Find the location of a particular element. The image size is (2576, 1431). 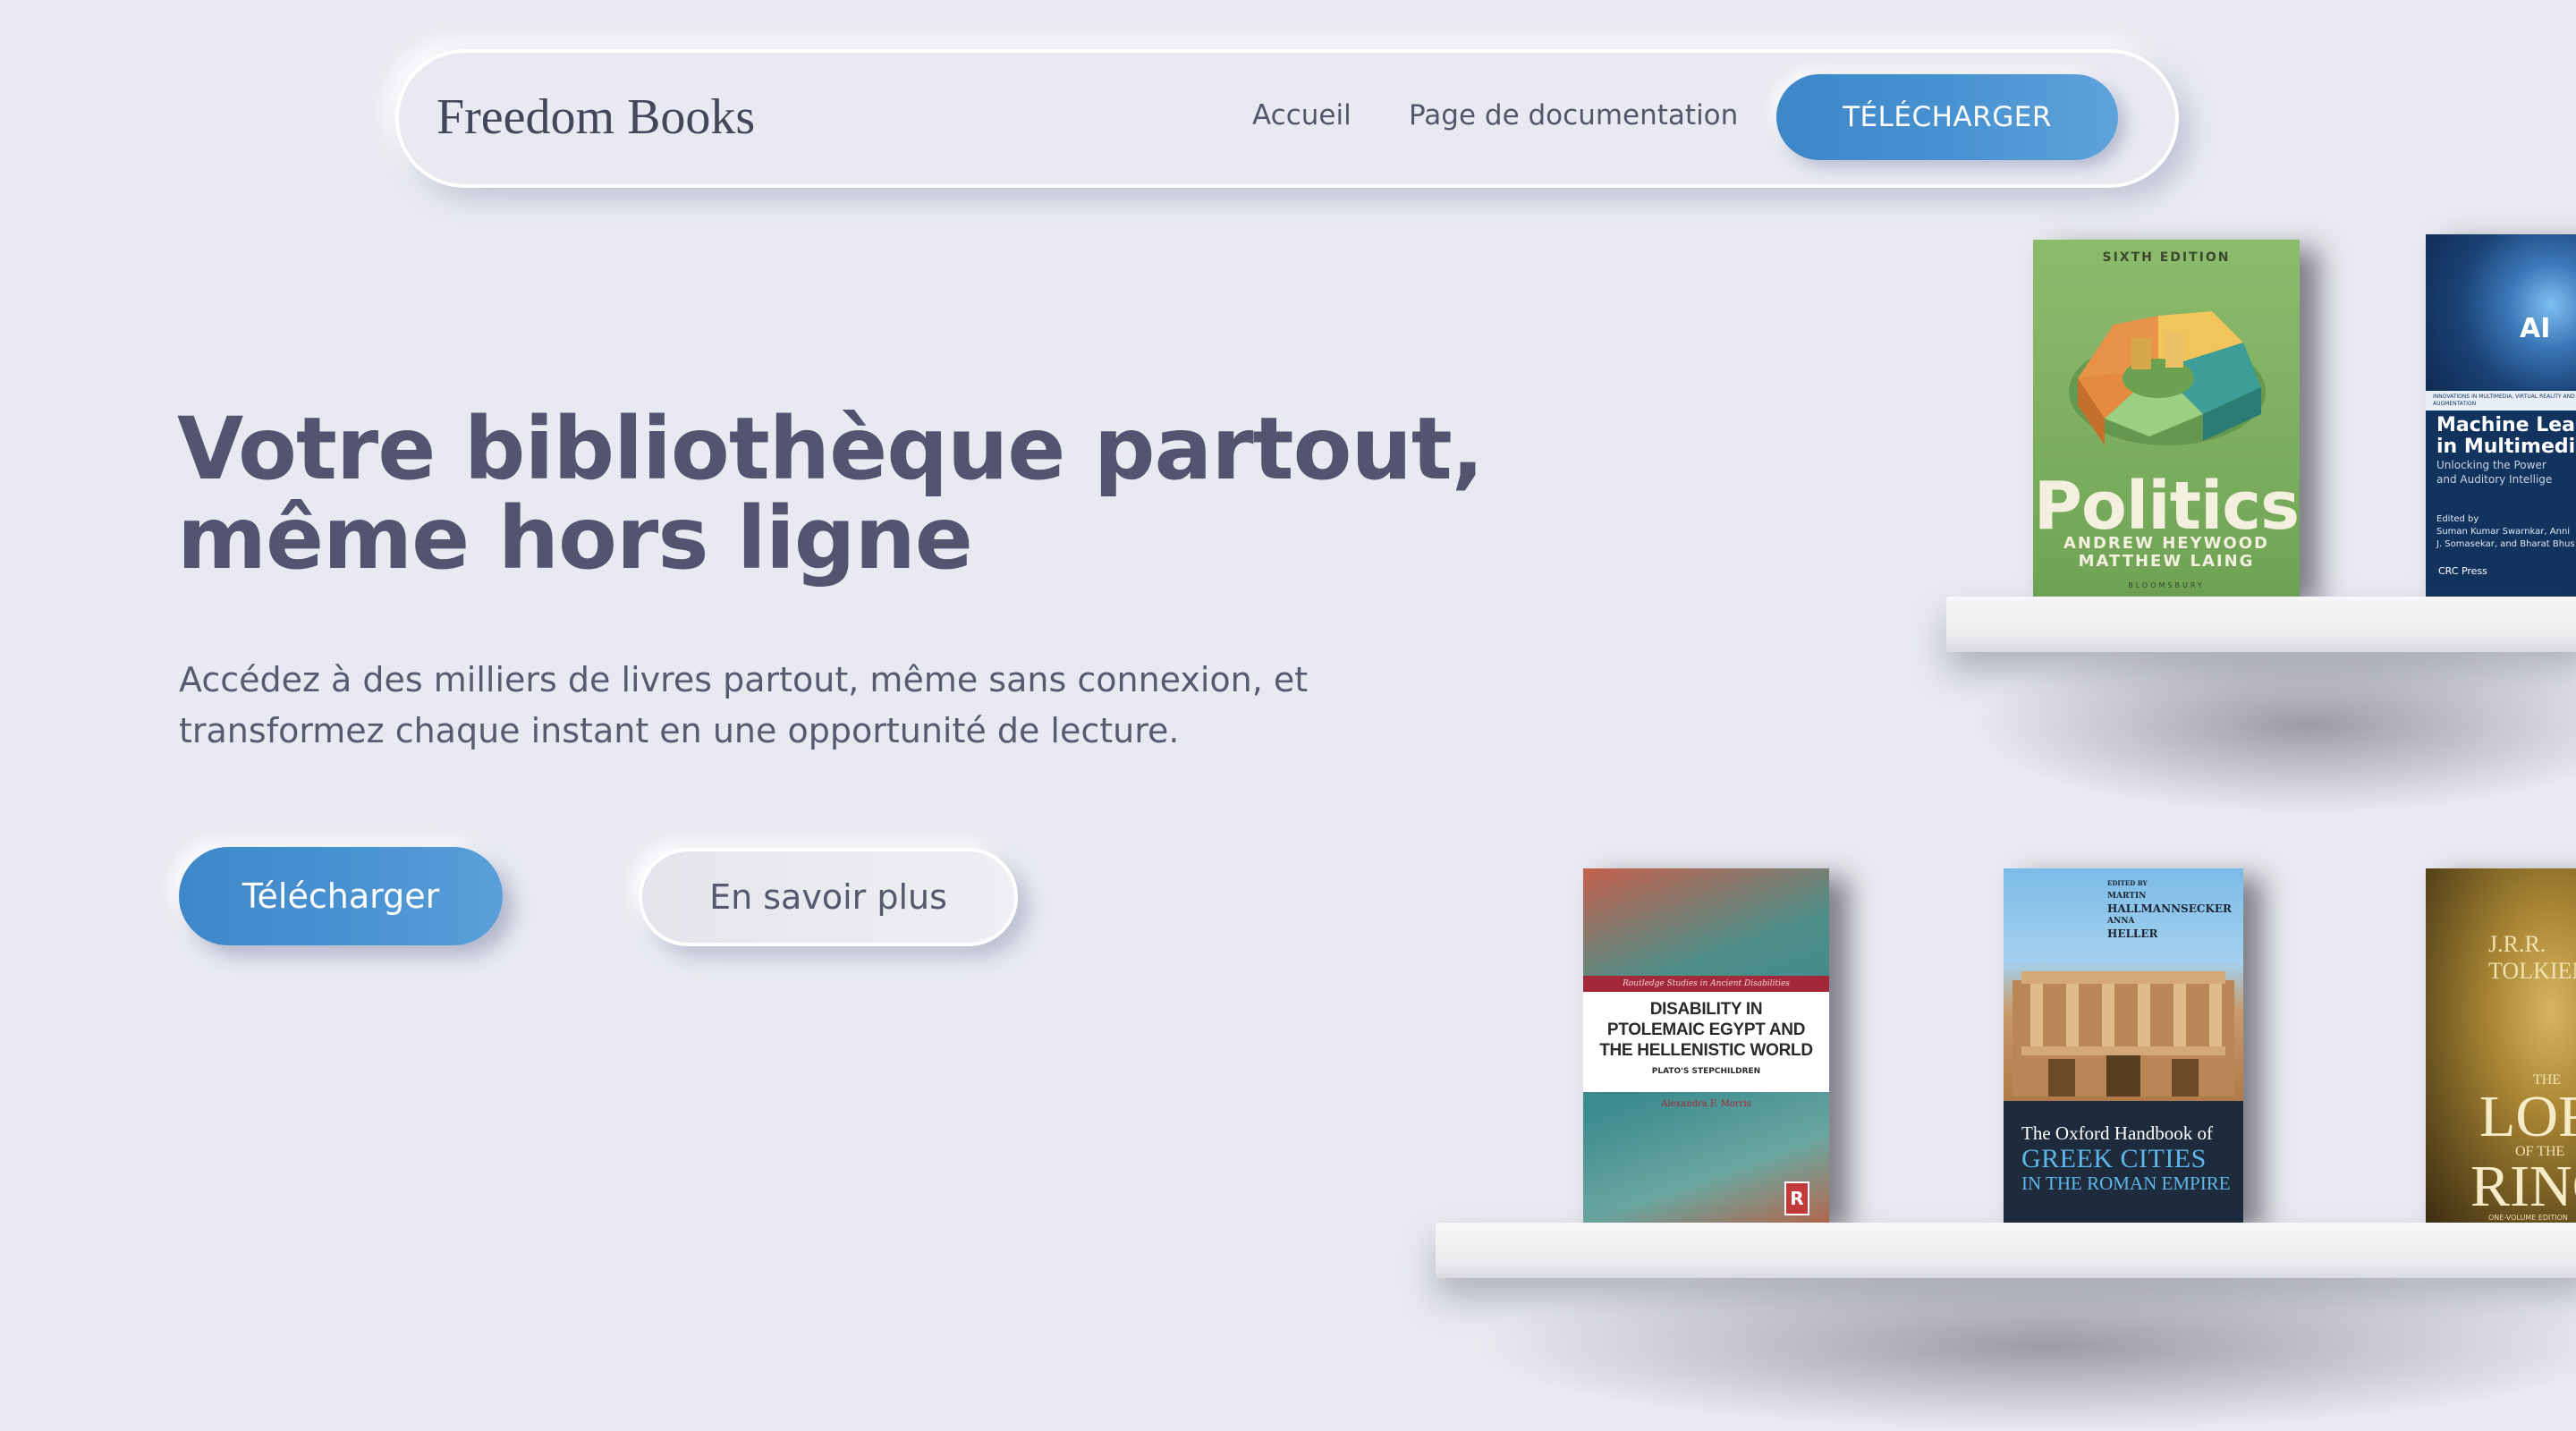

book-authors: ANDREW HEYWOOD MATTHEW LAING is located at coordinates (2166, 553).